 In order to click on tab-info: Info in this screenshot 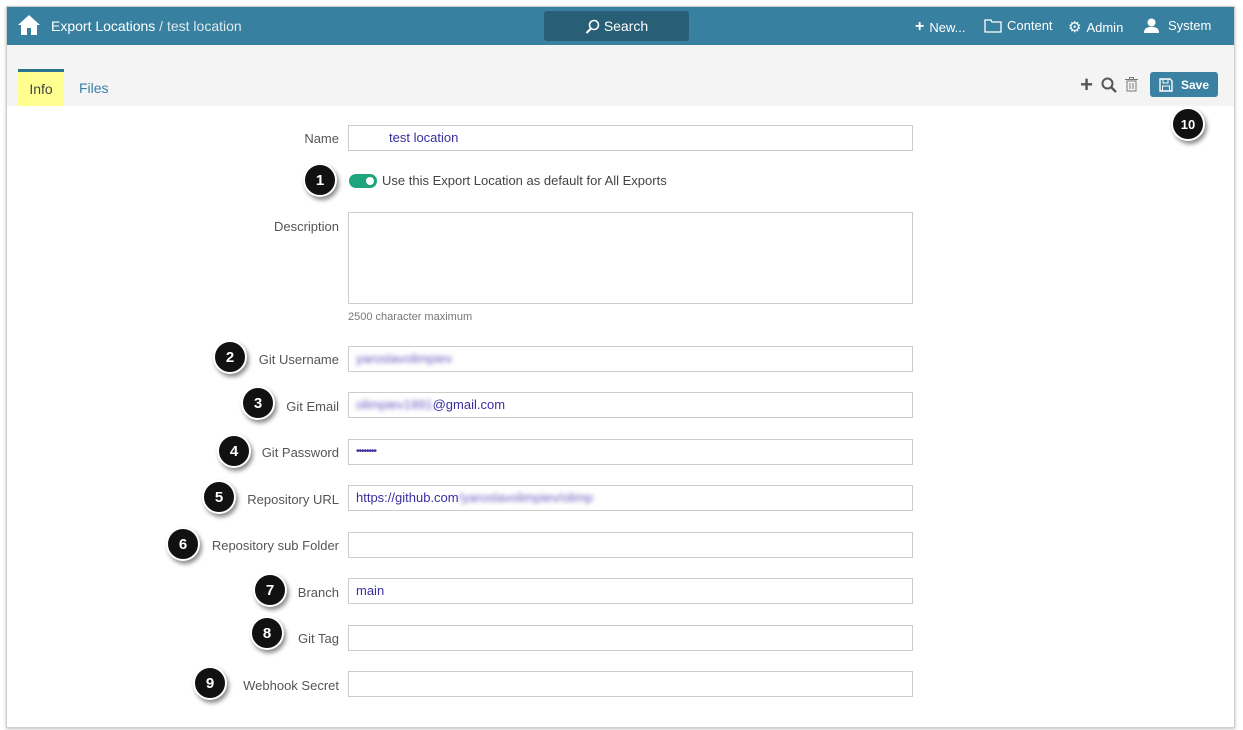, I will do `click(41, 87)`.